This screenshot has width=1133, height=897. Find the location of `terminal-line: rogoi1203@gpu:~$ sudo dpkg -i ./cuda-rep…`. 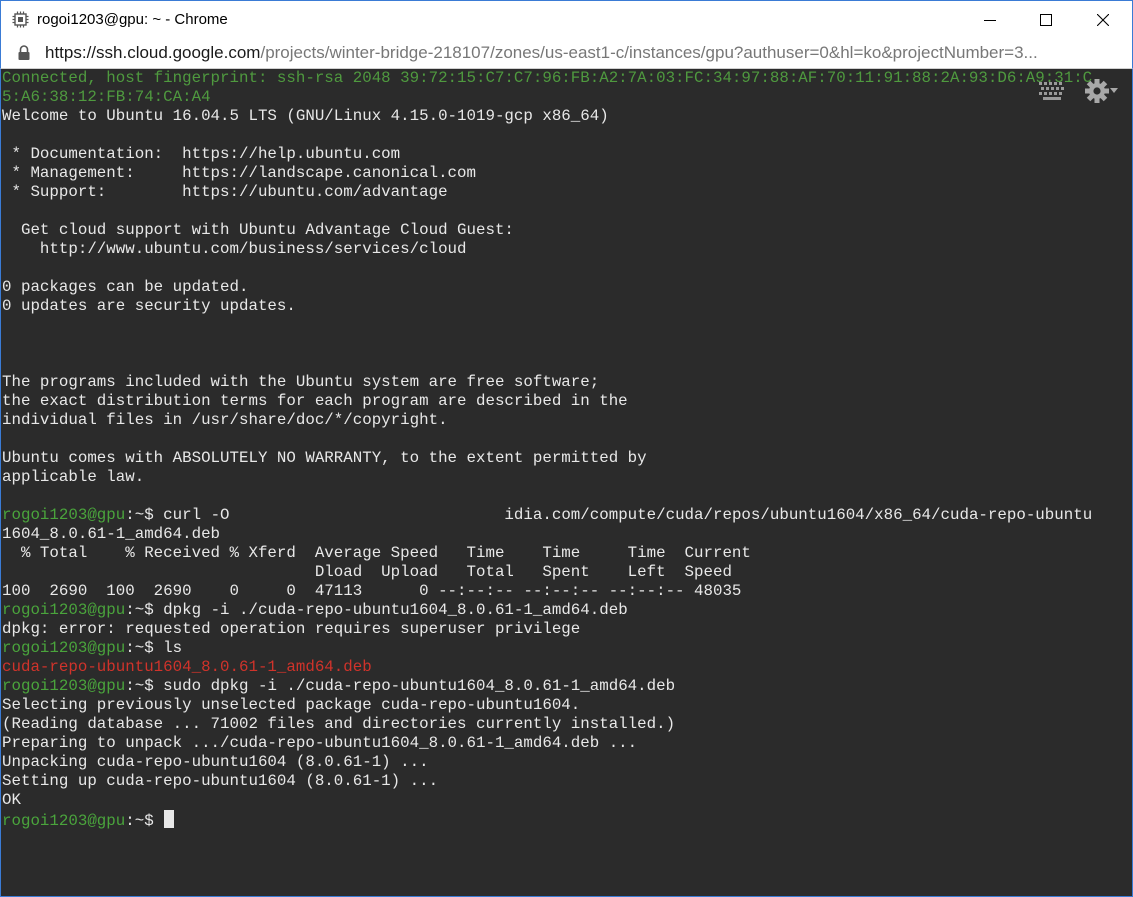

terminal-line: rogoi1203@gpu:~$ sudo dpkg -i ./cuda-rep… is located at coordinates (564, 686).